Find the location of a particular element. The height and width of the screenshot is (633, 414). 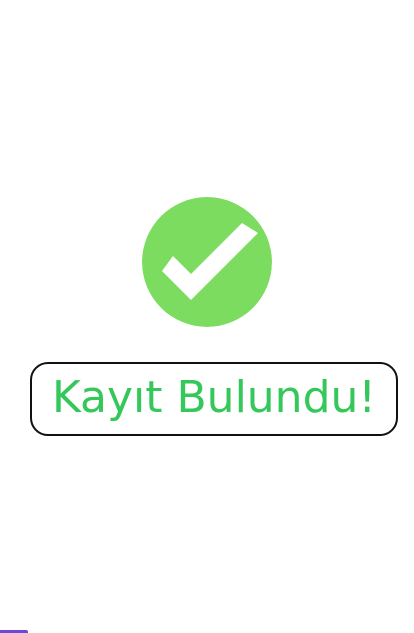

status-message: Kayıt Bulundu! is located at coordinates (214, 397).